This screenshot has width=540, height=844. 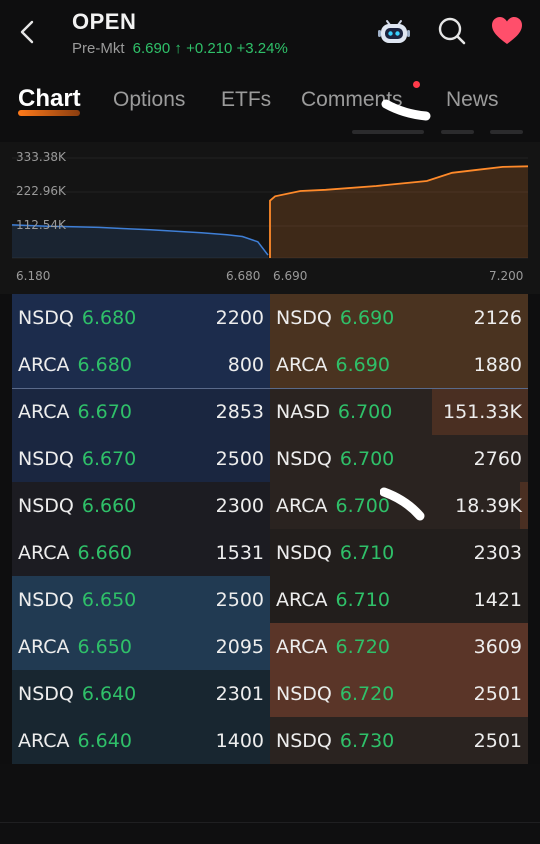 What do you see at coordinates (270, 822) in the screenshot?
I see `bottom-divider` at bounding box center [270, 822].